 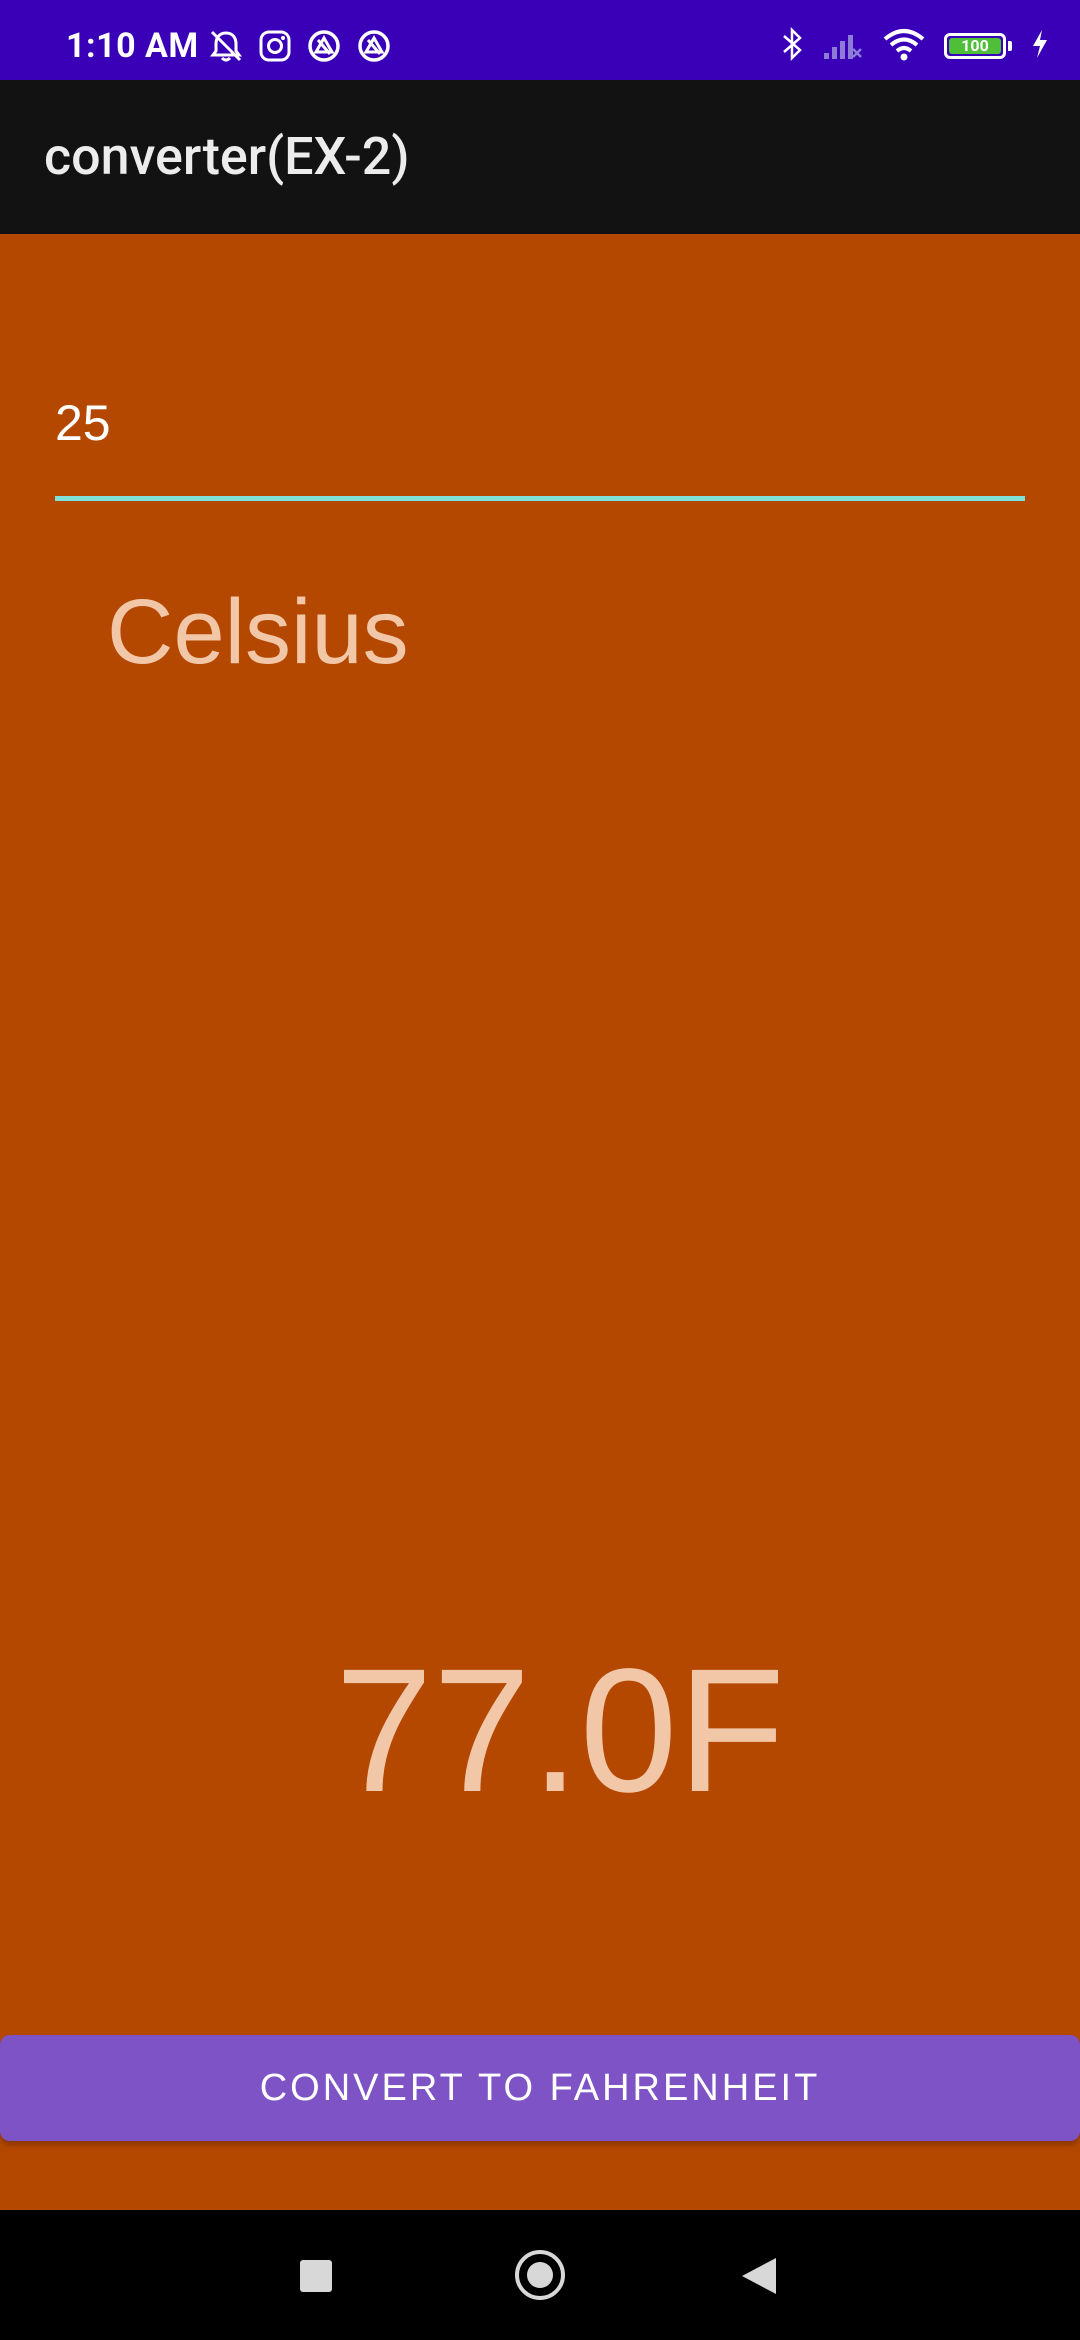 I want to click on result-text: 77.0F, so click(x=560, y=1731).